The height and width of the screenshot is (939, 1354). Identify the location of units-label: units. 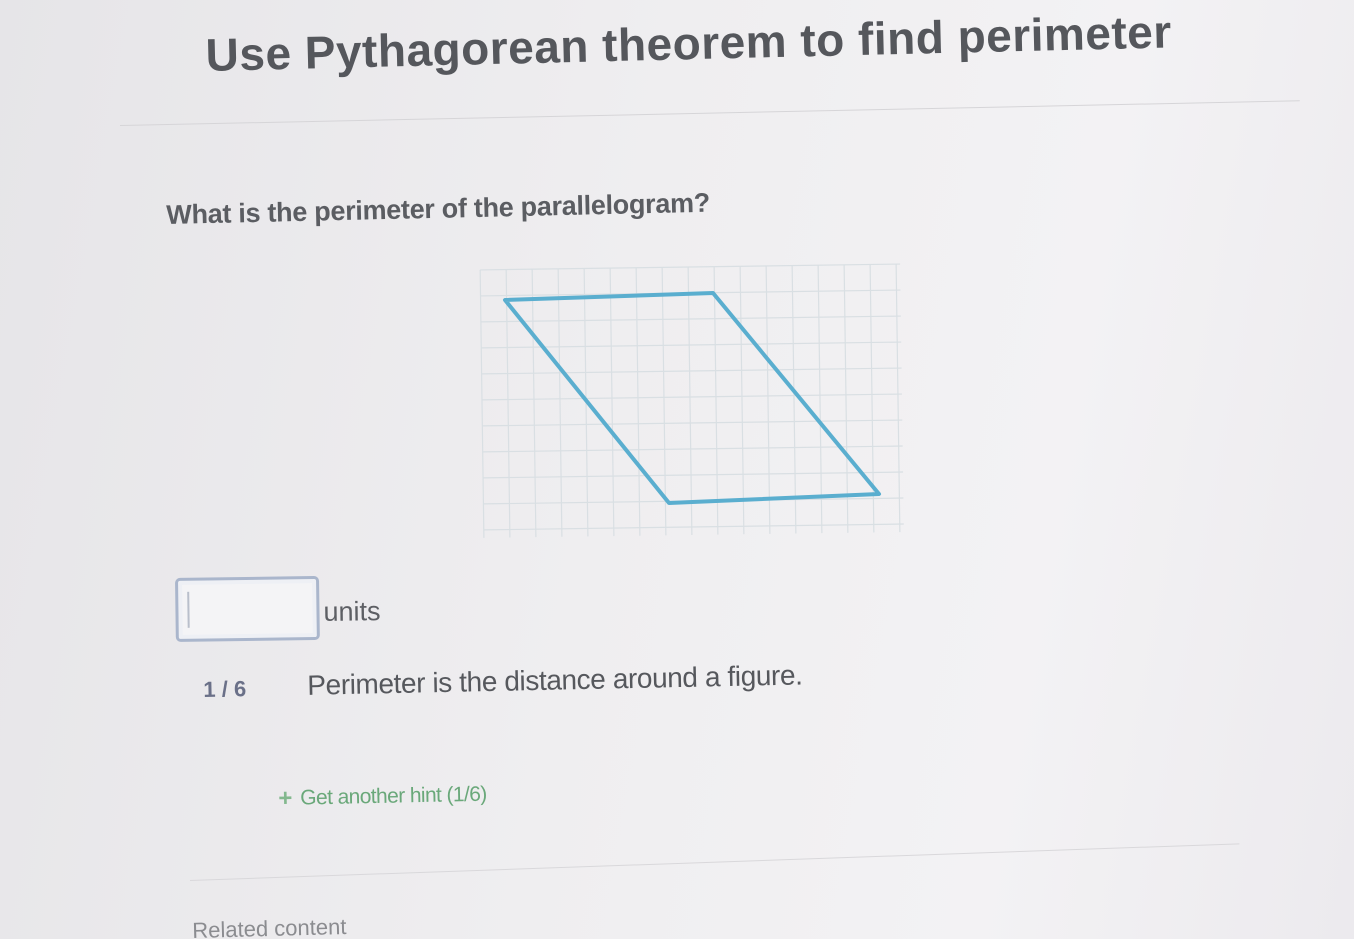
(352, 611).